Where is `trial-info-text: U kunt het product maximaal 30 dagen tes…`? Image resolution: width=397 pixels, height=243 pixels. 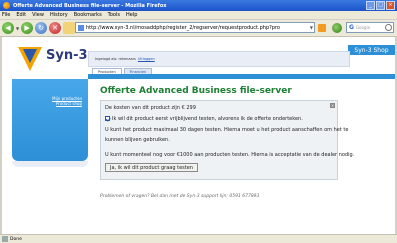
trial-info-text: U kunt het product maximaal 30 dagen tes… is located at coordinates (227, 130).